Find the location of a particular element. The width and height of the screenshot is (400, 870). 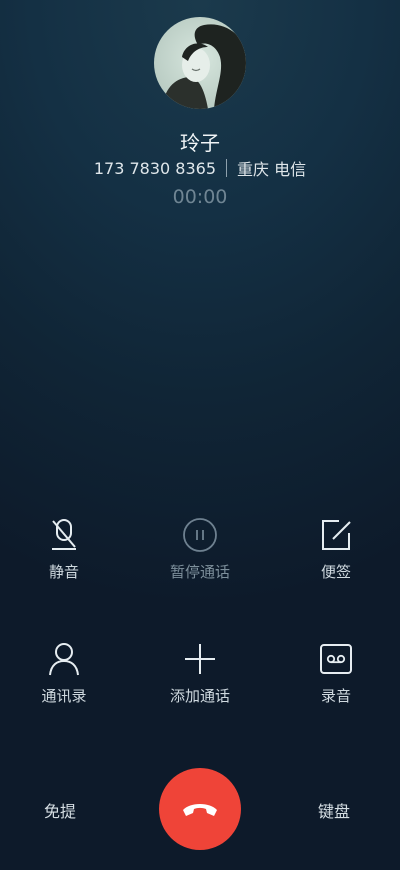

caller-info: 173 7830 8365 重庆 电信 is located at coordinates (200, 168).